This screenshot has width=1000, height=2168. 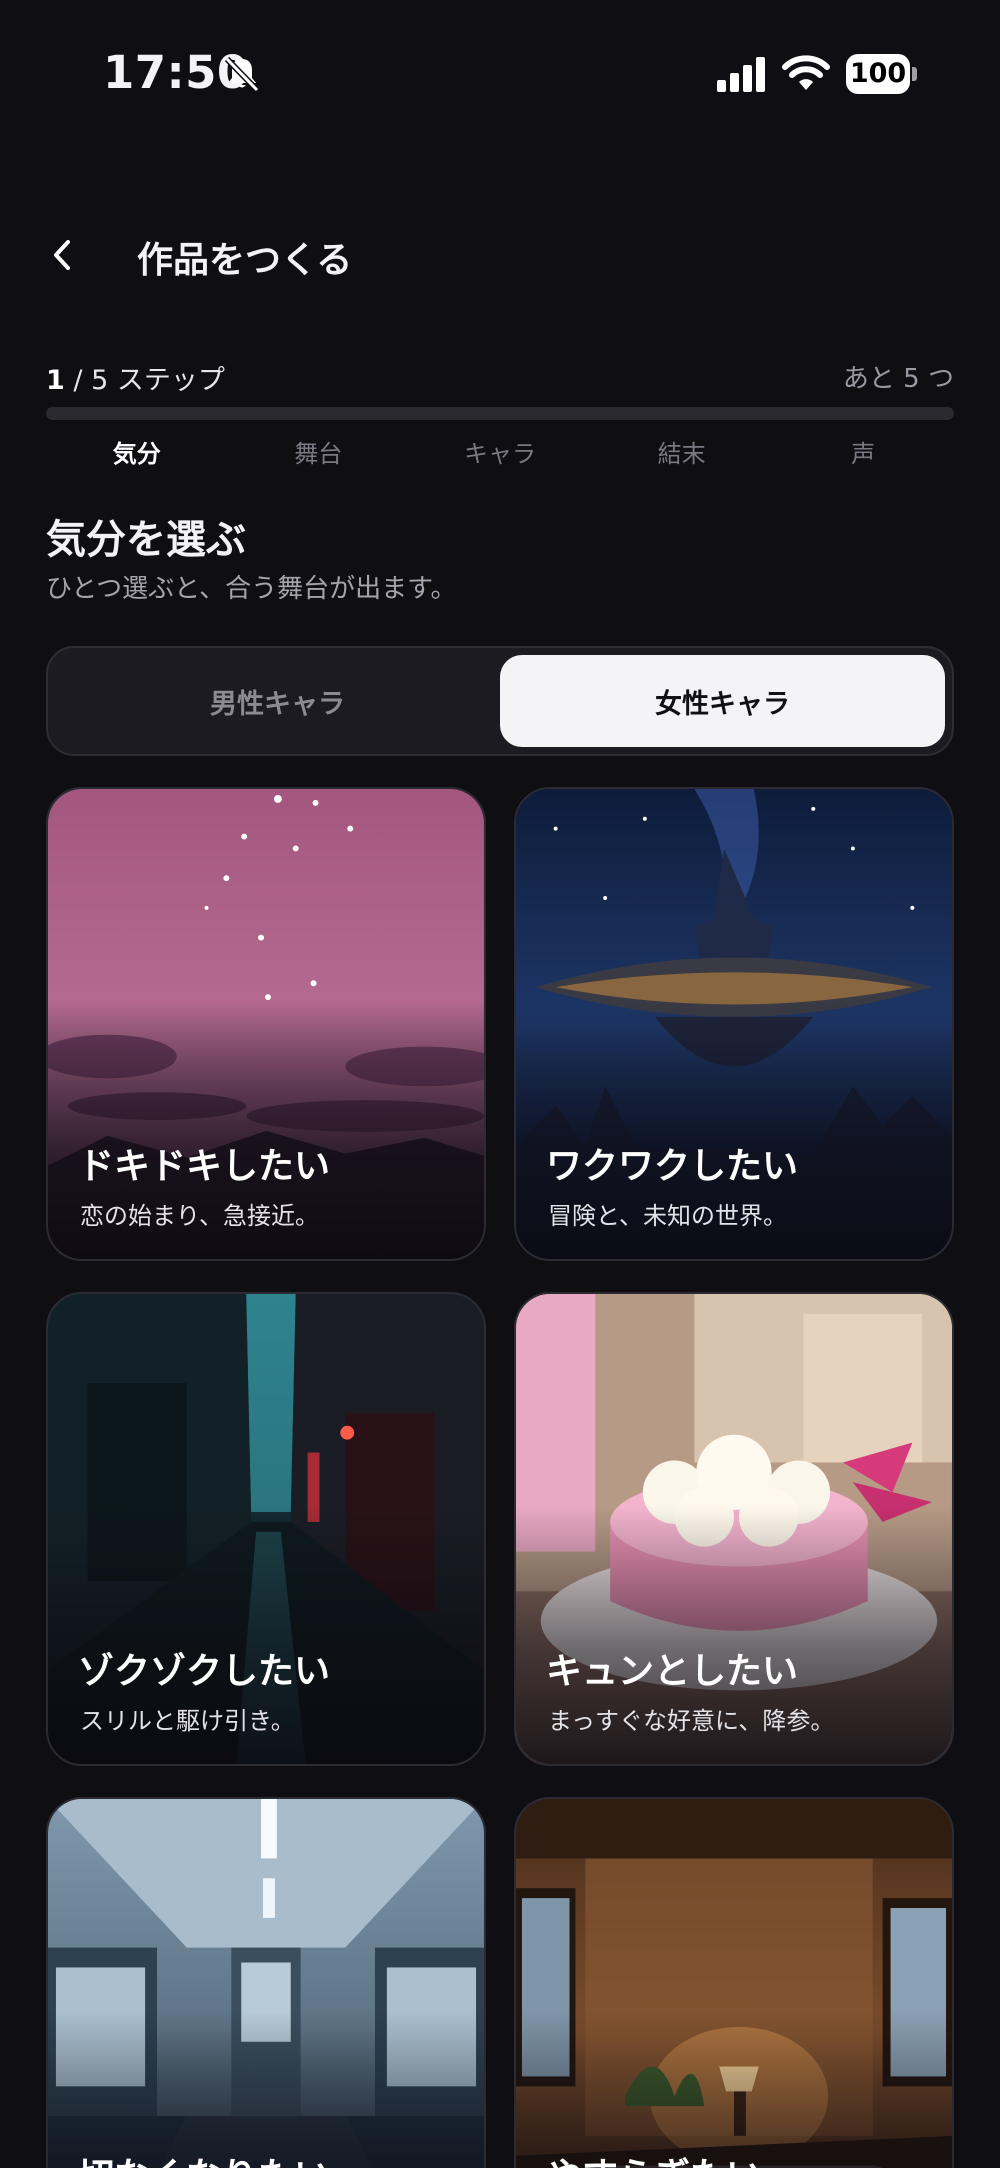 I want to click on bell-slash-icon, so click(x=242, y=74).